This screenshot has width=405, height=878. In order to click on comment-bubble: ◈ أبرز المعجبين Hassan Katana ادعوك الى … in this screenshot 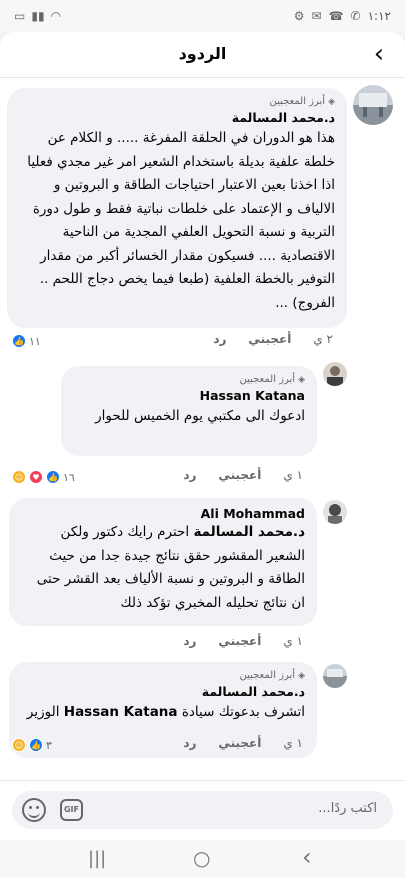, I will do `click(189, 411)`.